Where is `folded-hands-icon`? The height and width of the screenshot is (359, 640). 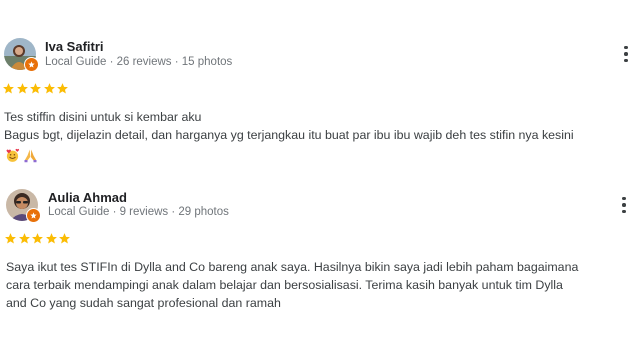
folded-hands-icon is located at coordinates (30, 156).